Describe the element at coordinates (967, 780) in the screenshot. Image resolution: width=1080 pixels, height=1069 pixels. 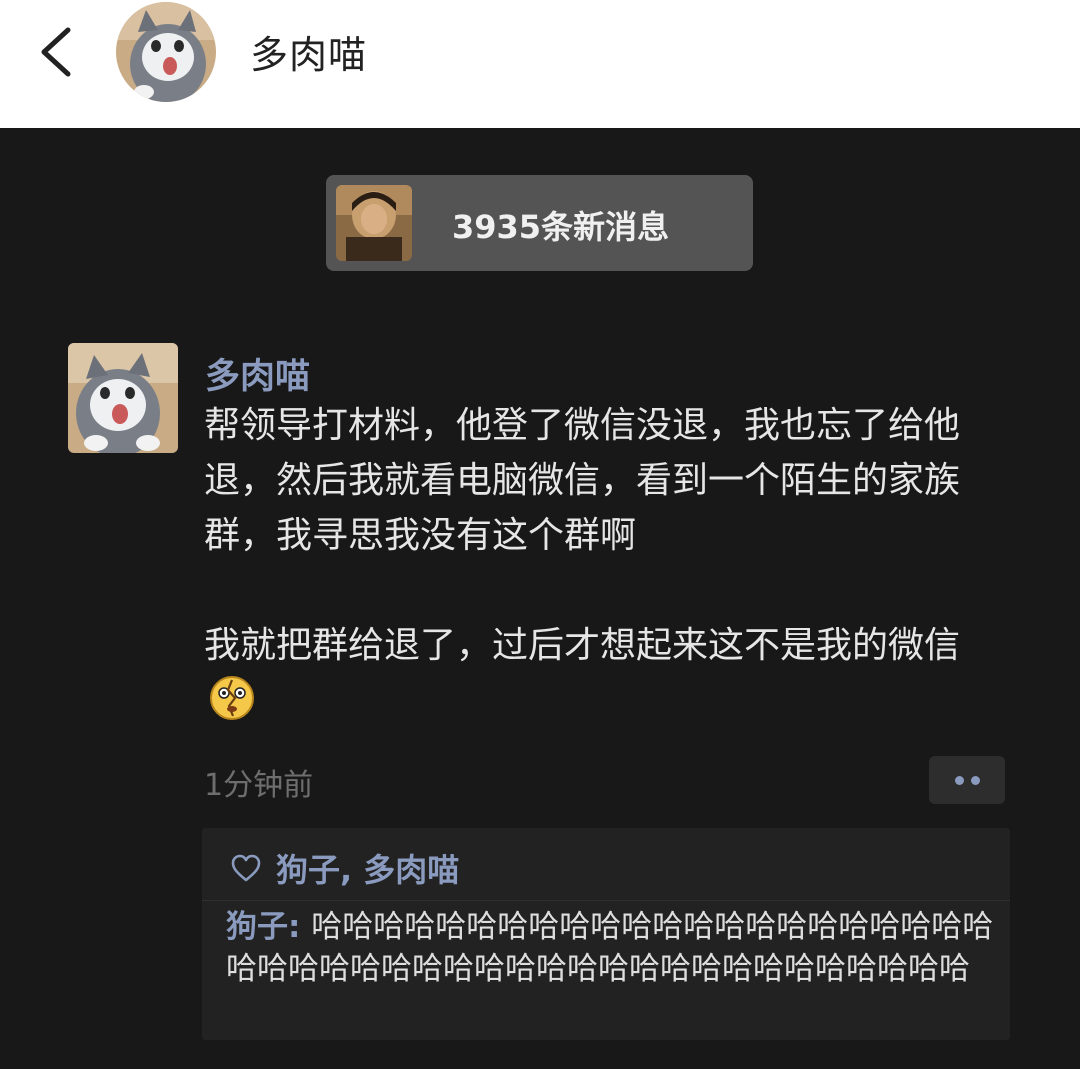
I see `more-button` at that location.